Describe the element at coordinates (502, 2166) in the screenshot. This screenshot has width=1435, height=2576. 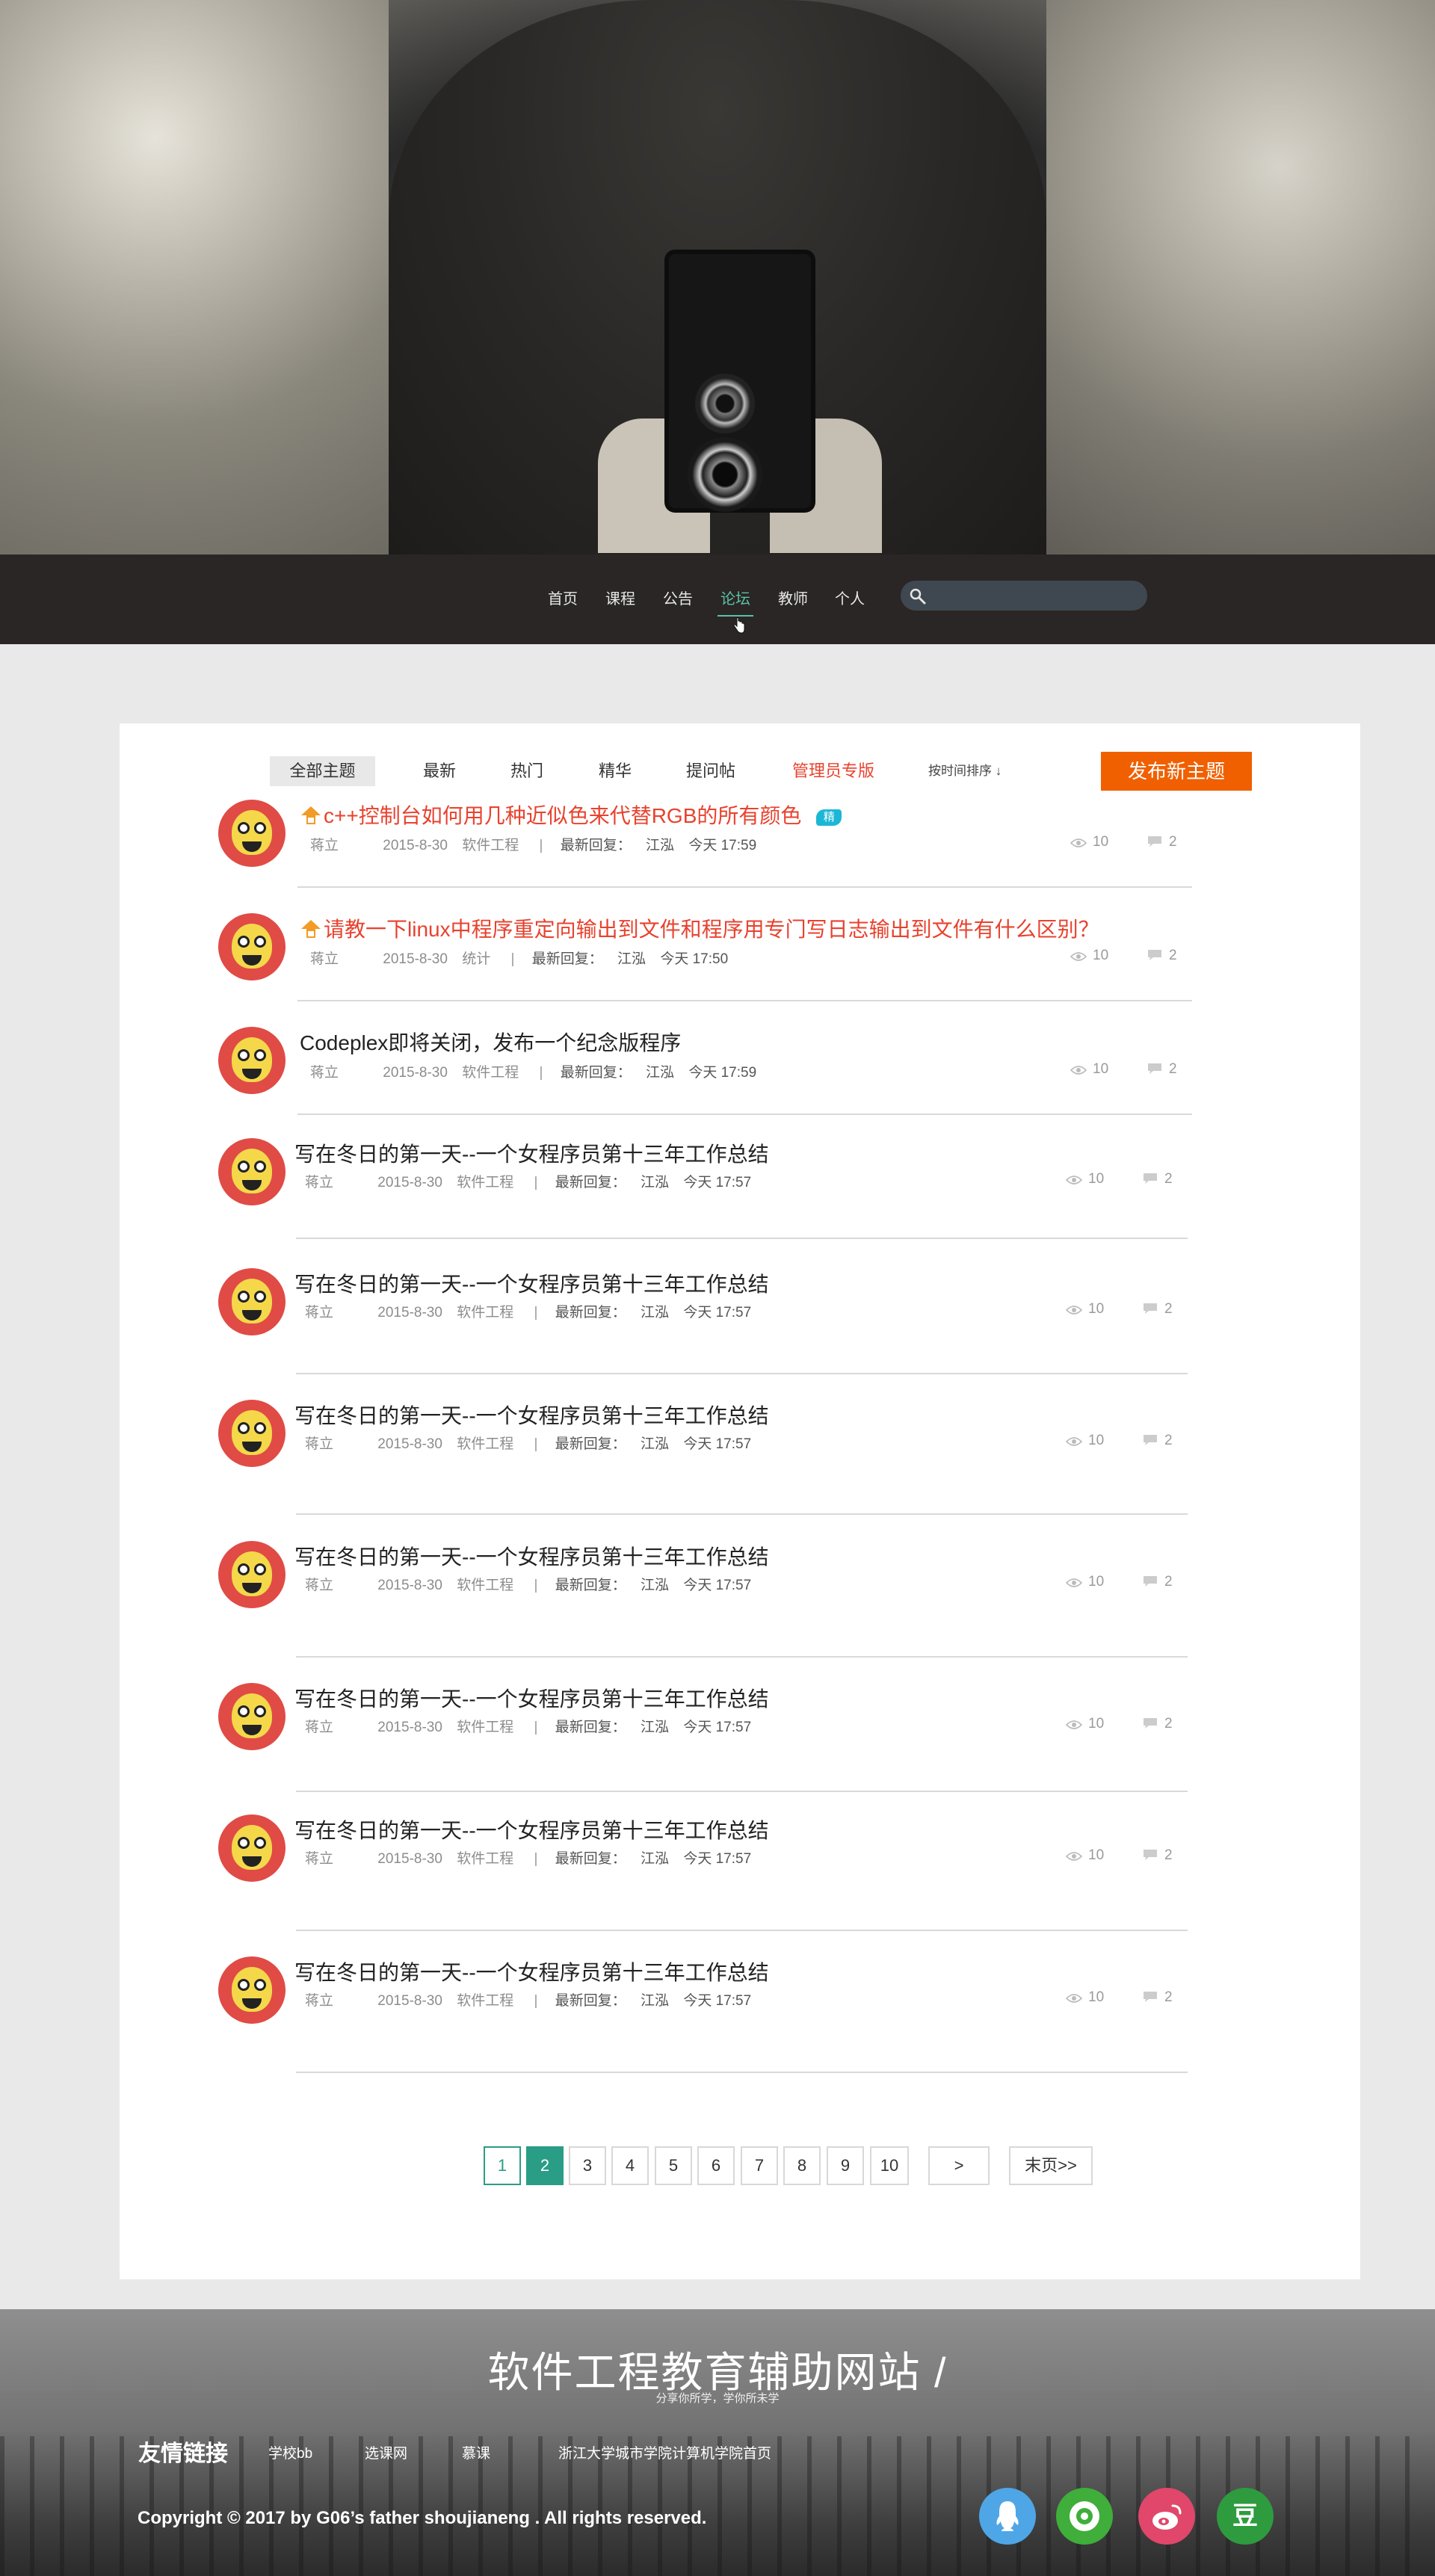
I see `page-1-button: 1` at that location.